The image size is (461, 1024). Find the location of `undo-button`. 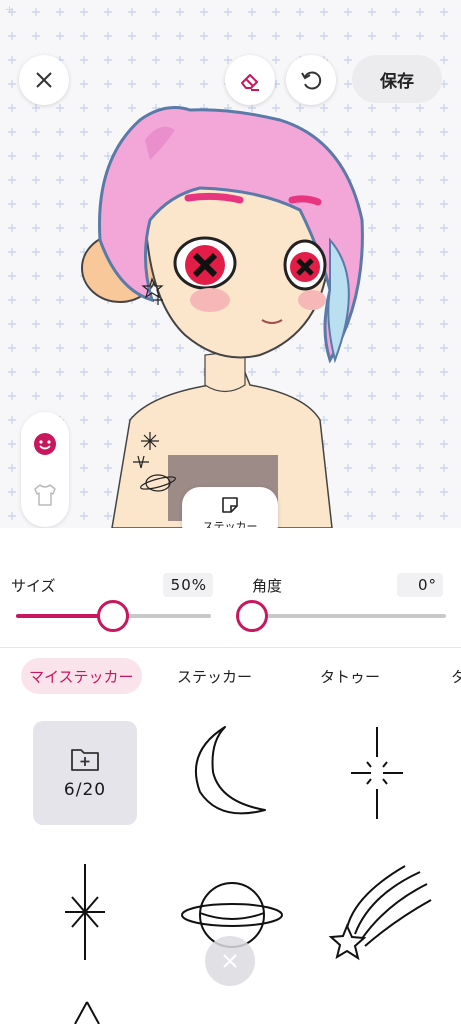

undo-button is located at coordinates (311, 80).